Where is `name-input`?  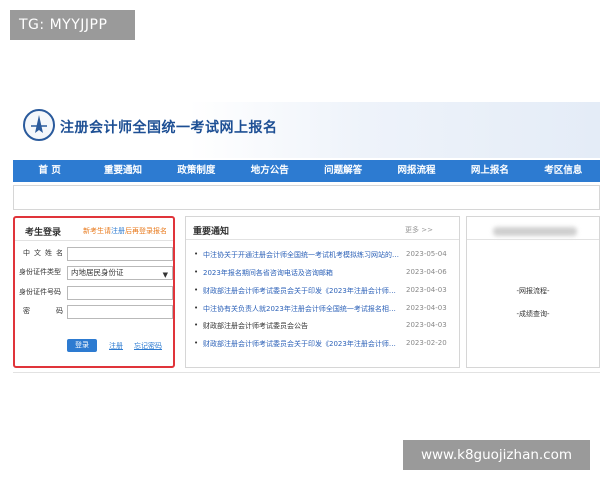
name-input is located at coordinates (120, 254).